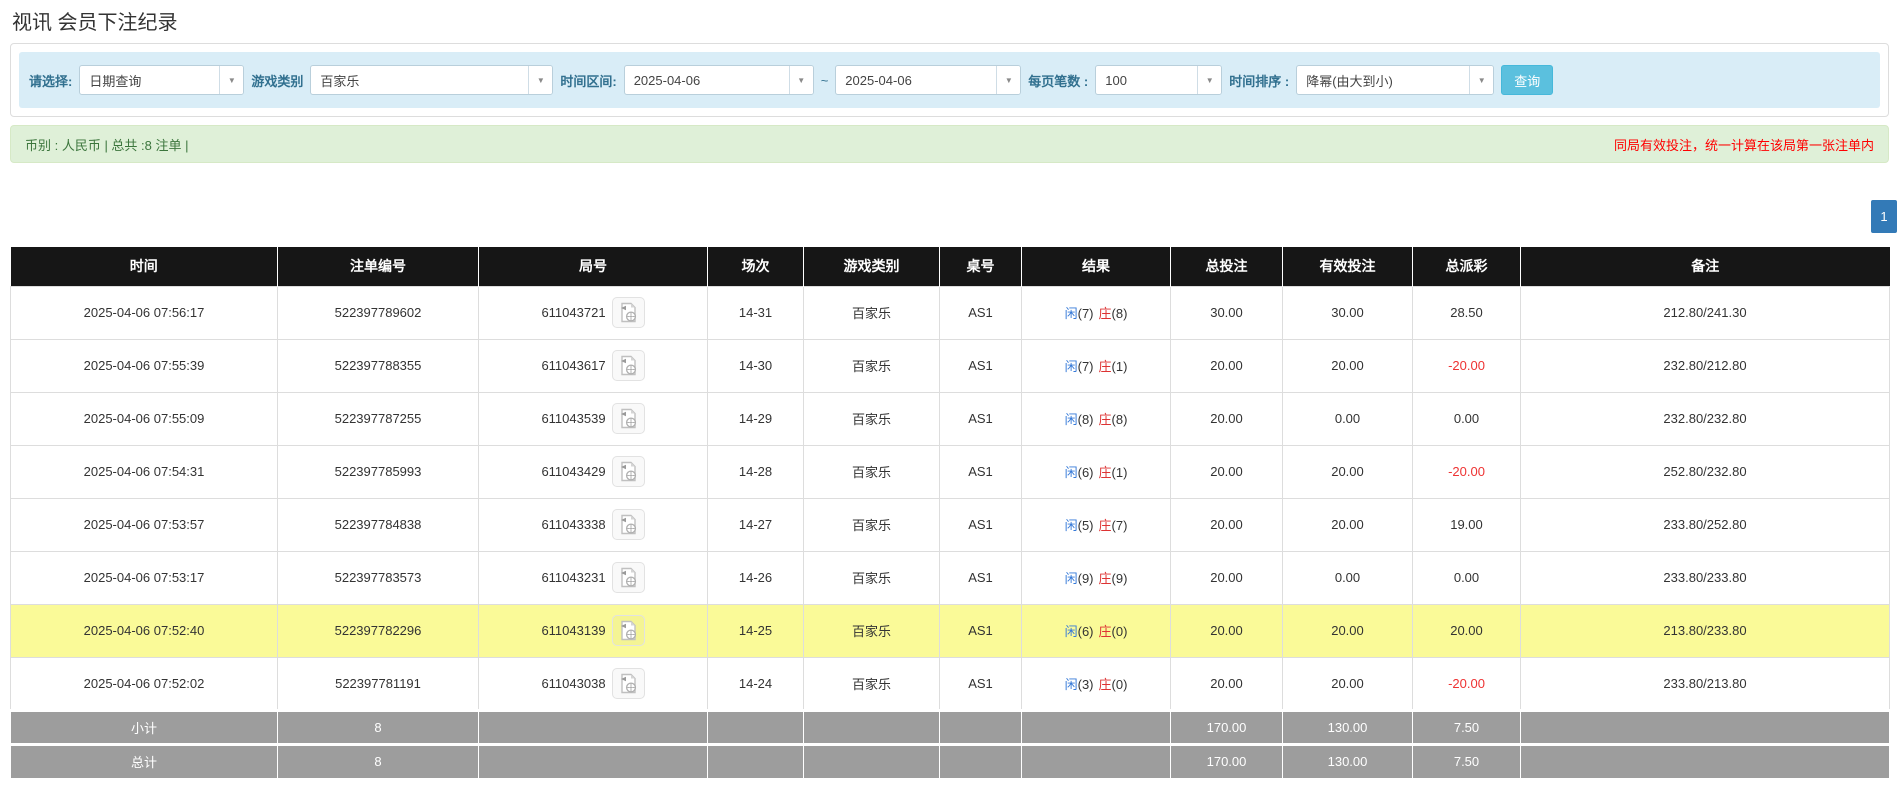 The image size is (1899, 807). I want to click on page-size-select: 100 ▼, so click(1159, 80).